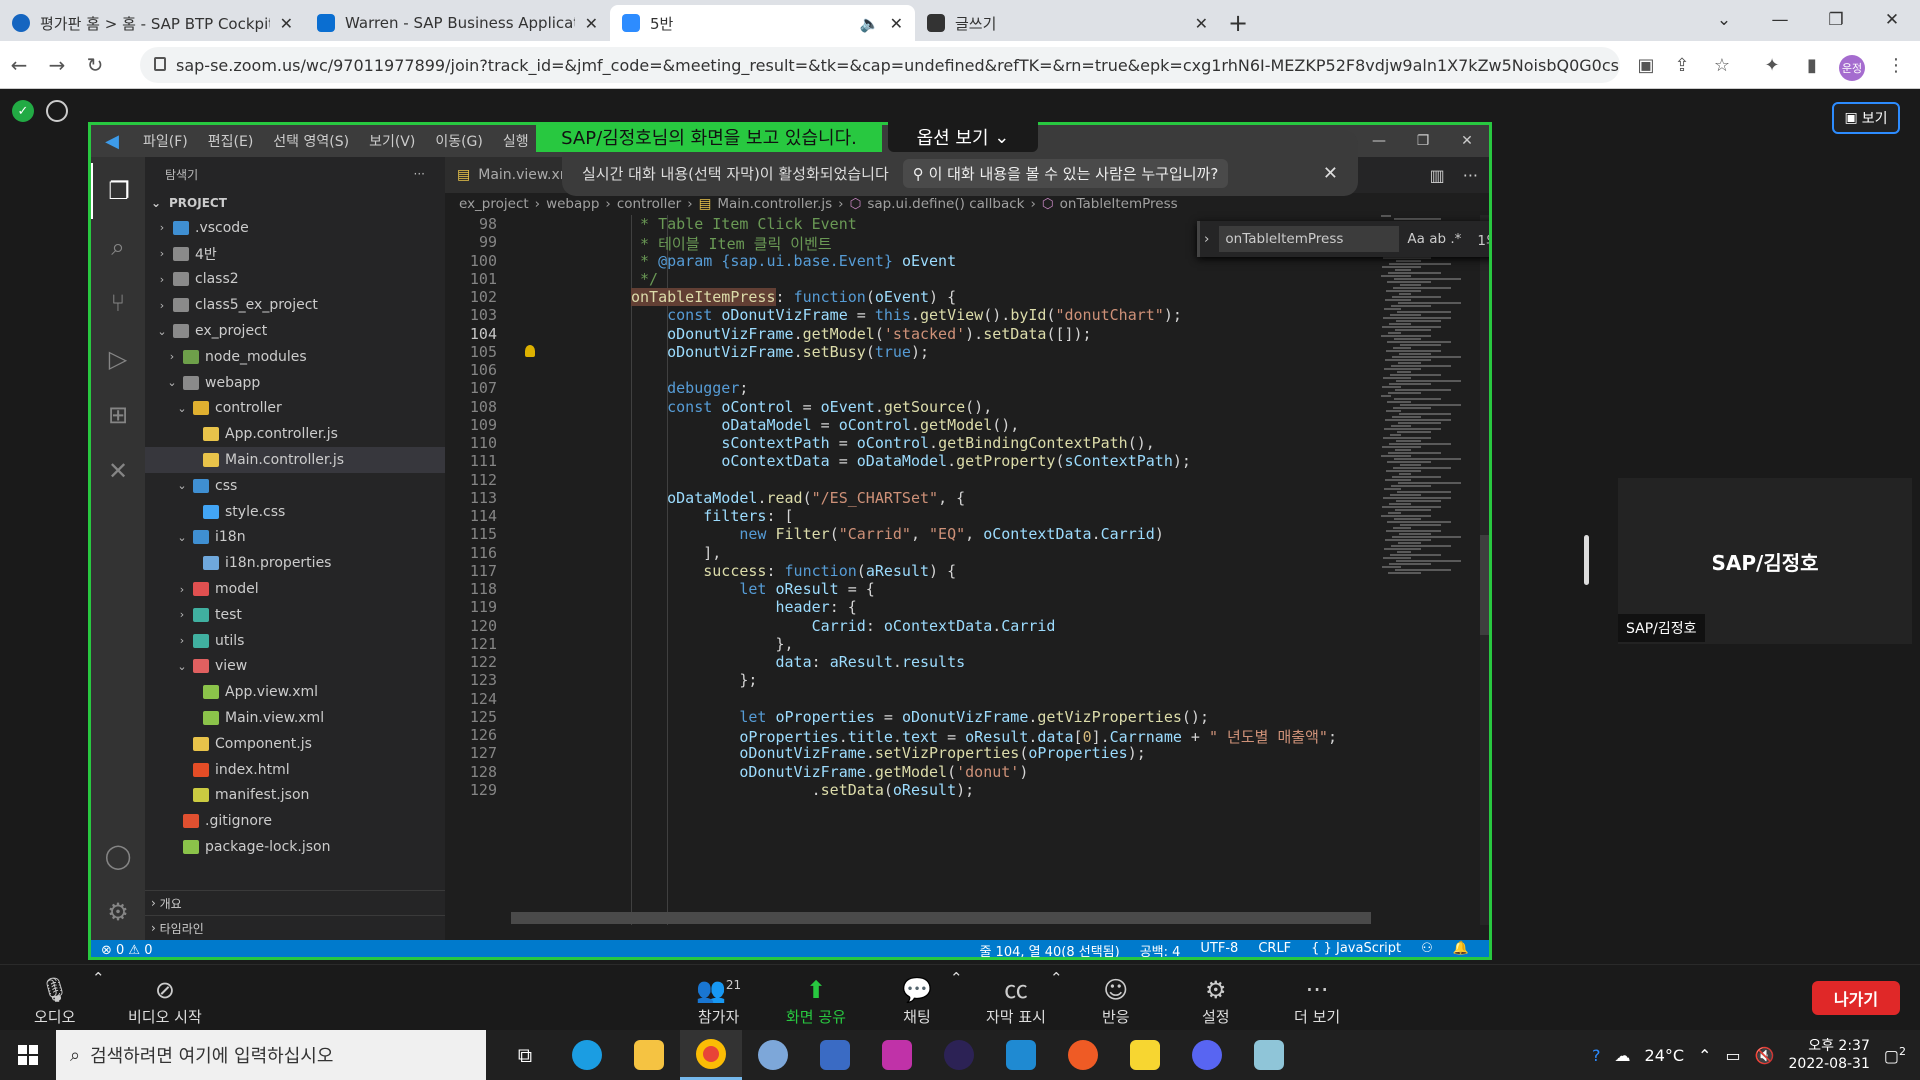 This screenshot has height=1080, width=1920. What do you see at coordinates (811, 407) in the screenshot?
I see `code-line: const oControl = oEvent.getSource(),` at bounding box center [811, 407].